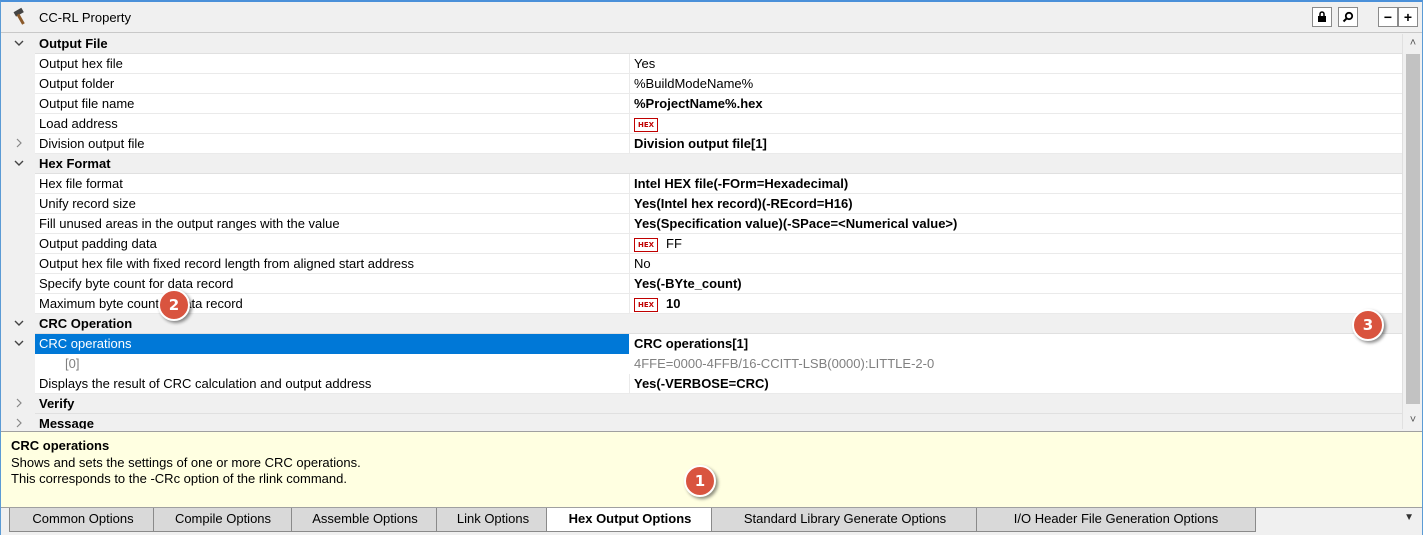 The image size is (1423, 535). Describe the element at coordinates (83, 520) in the screenshot. I see `tab-common-options: Common Options` at that location.